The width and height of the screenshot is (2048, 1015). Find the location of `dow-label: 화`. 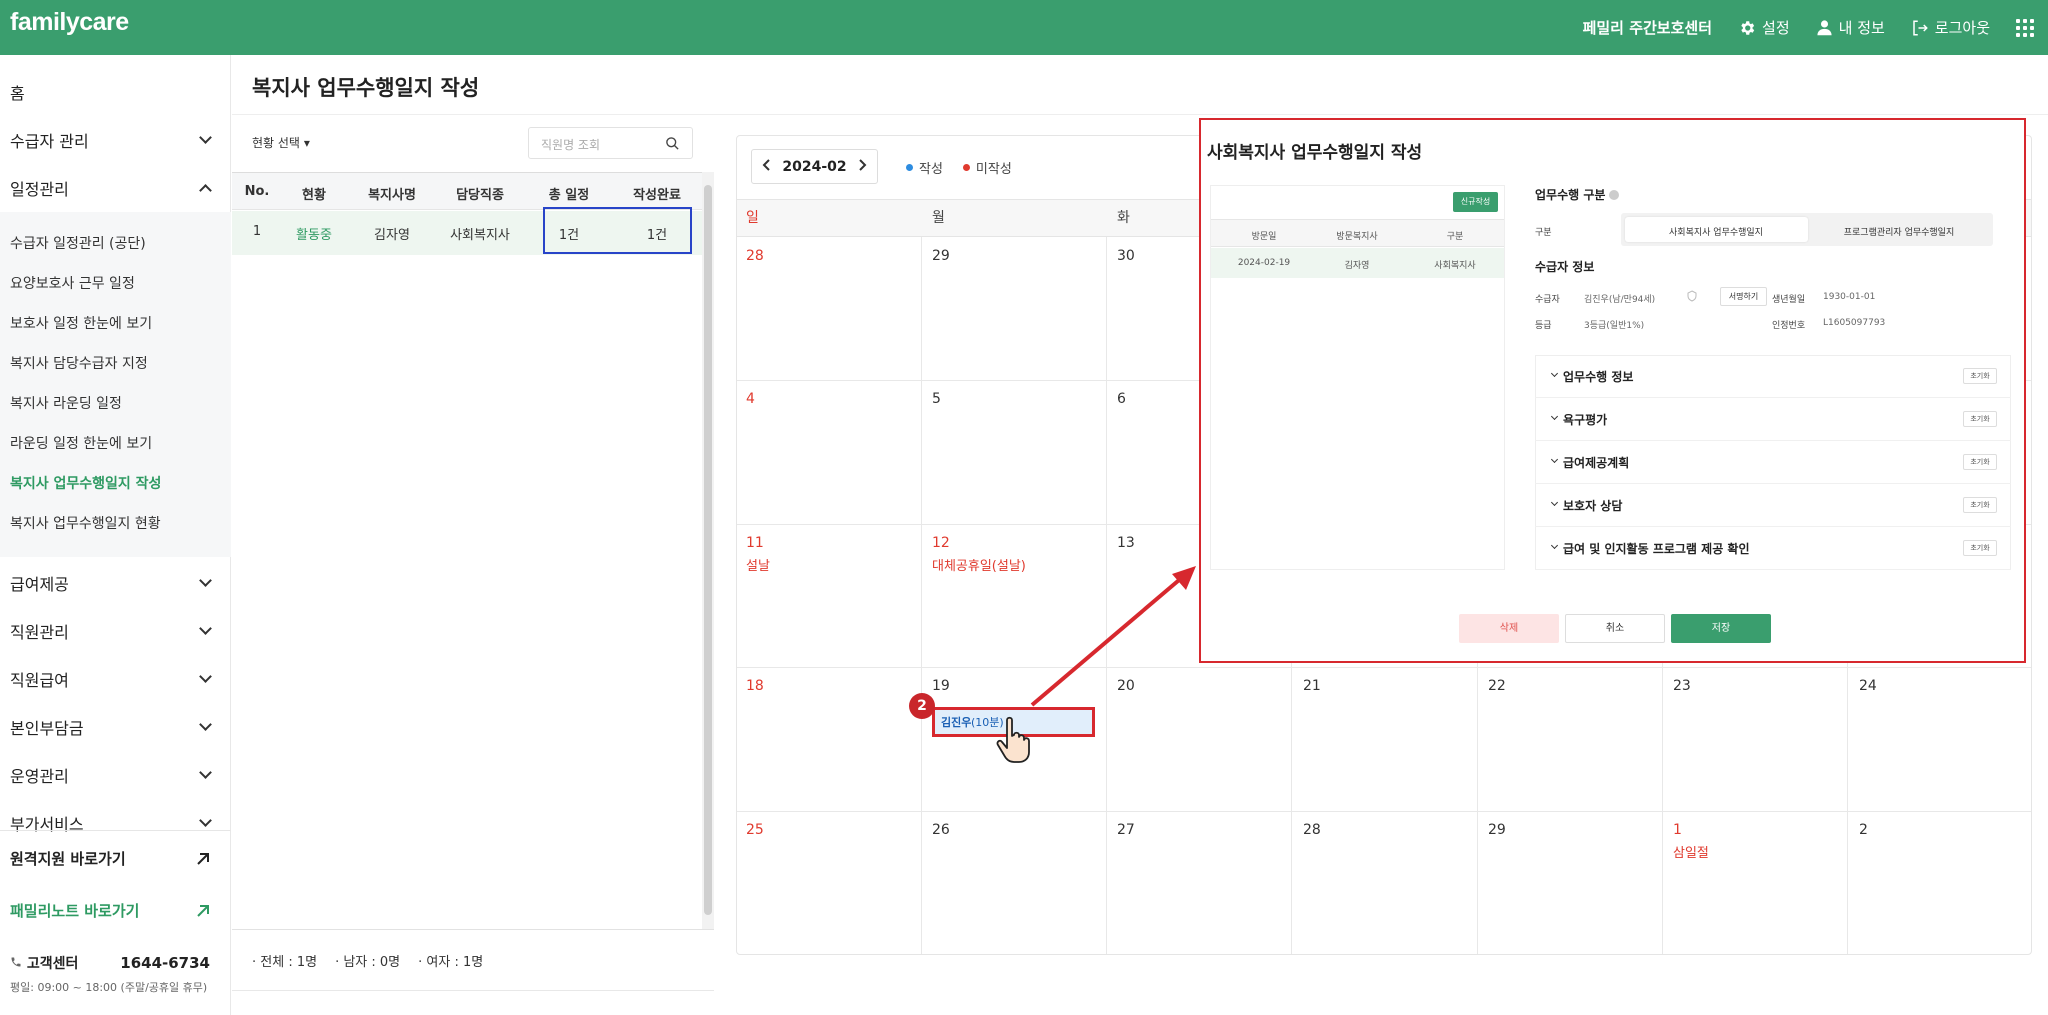

dow-label: 화 is located at coordinates (1123, 218).